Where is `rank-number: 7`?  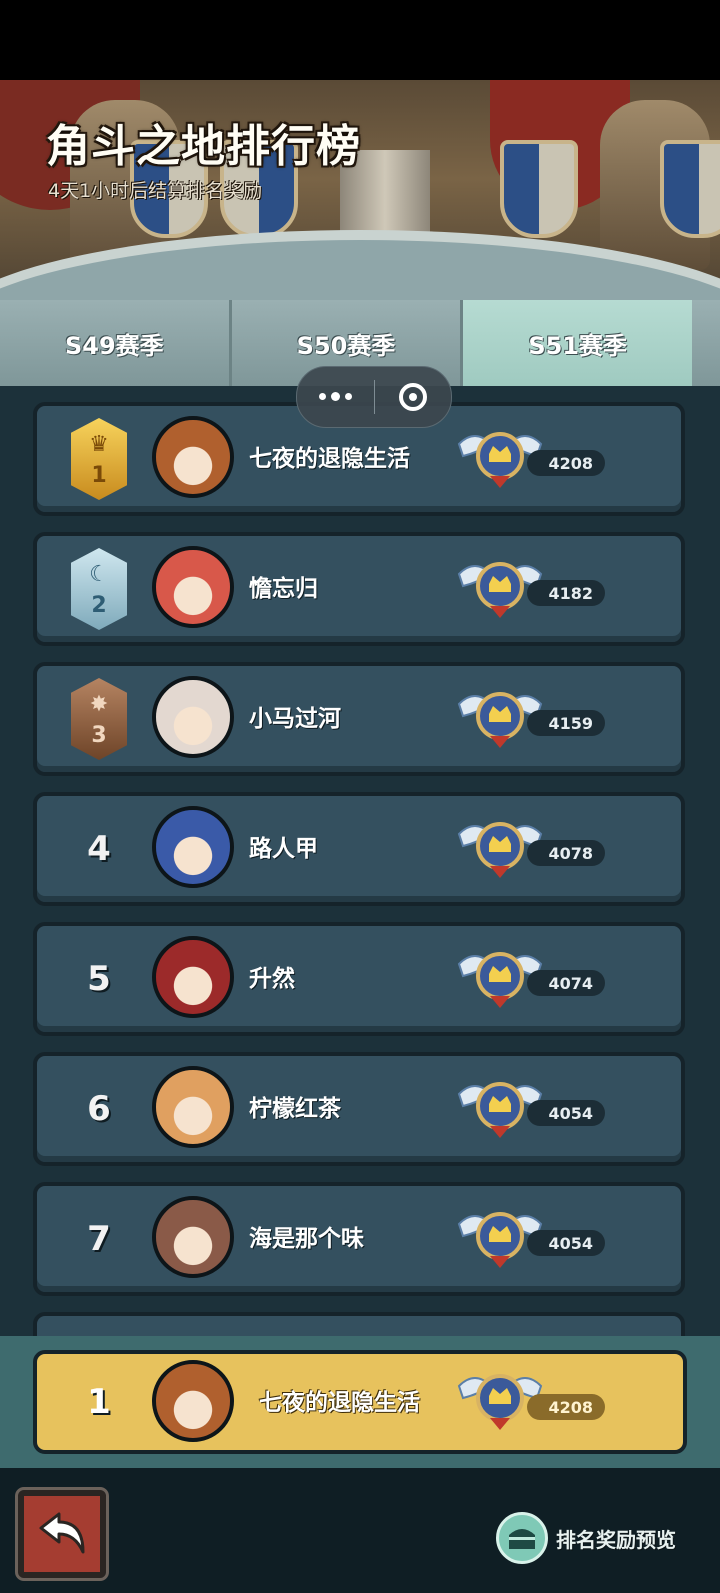 rank-number: 7 is located at coordinates (99, 1239).